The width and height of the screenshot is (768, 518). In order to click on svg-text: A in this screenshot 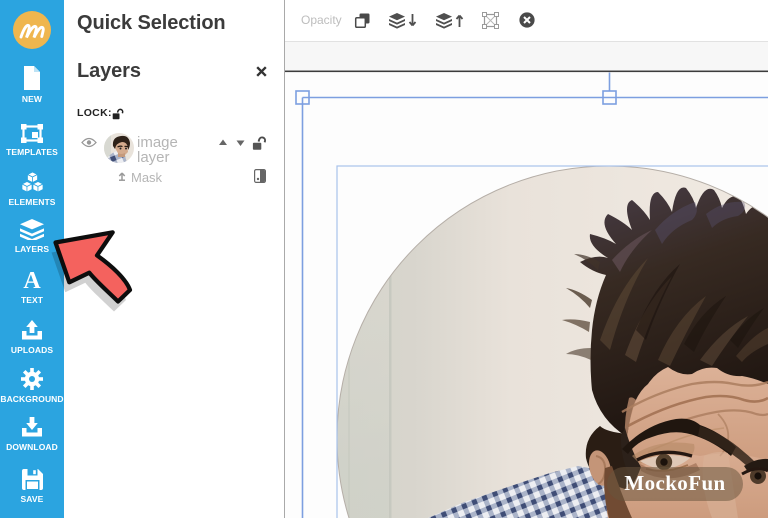, I will do `click(32, 281)`.